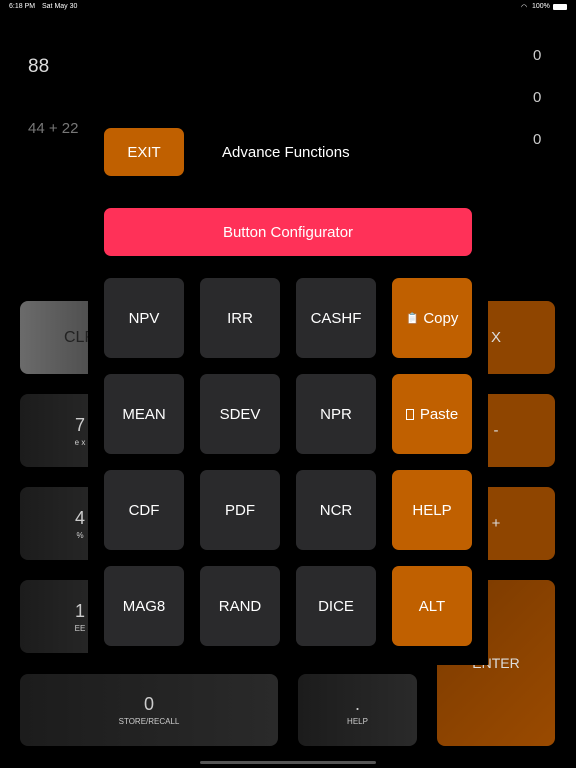  I want to click on irr-button: IRR, so click(240, 318).